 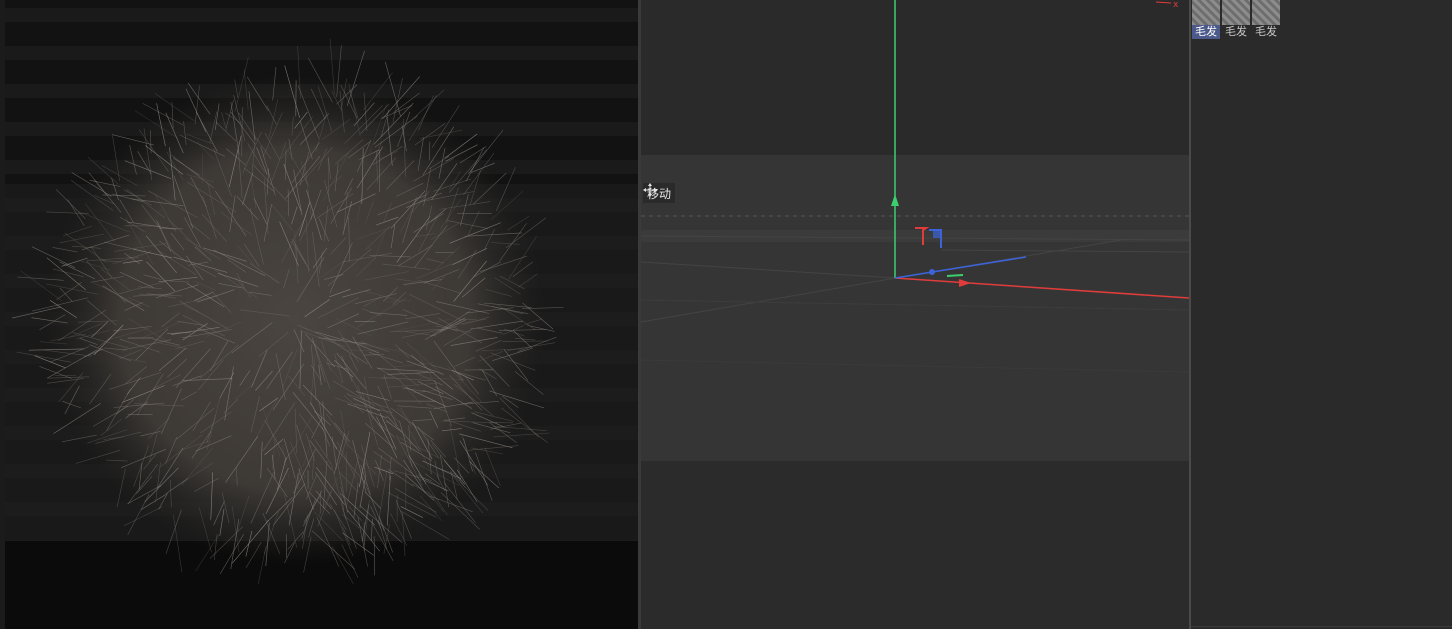 I want to click on plane-handle-icon, so click(x=955, y=275).